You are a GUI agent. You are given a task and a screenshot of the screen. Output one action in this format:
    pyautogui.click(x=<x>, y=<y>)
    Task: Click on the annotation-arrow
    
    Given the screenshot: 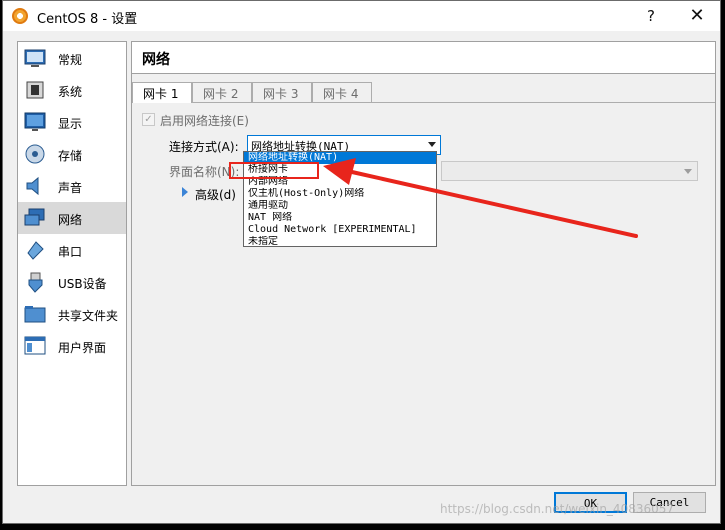 What is the action you would take?
    pyautogui.click(x=480, y=198)
    